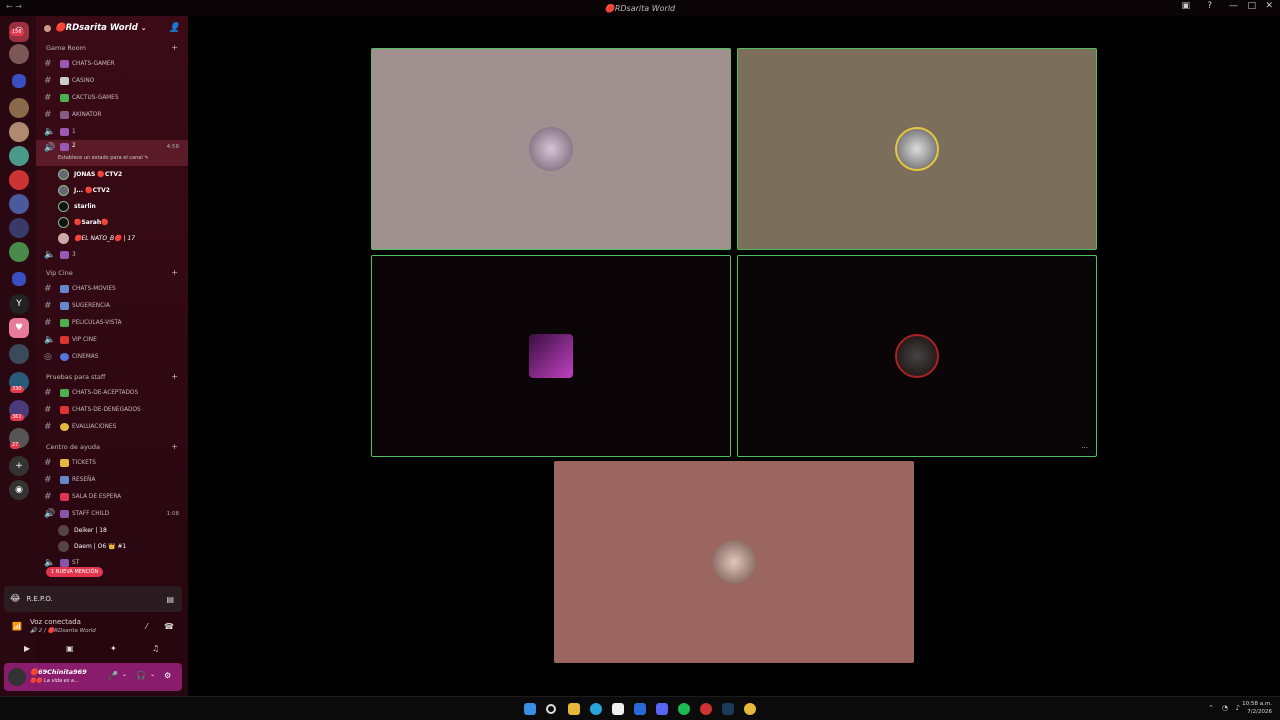 This screenshot has width=1280, height=720. What do you see at coordinates (112, 28) in the screenshot?
I see `server-header: 🔴RDsarita World ⌄ 👤` at bounding box center [112, 28].